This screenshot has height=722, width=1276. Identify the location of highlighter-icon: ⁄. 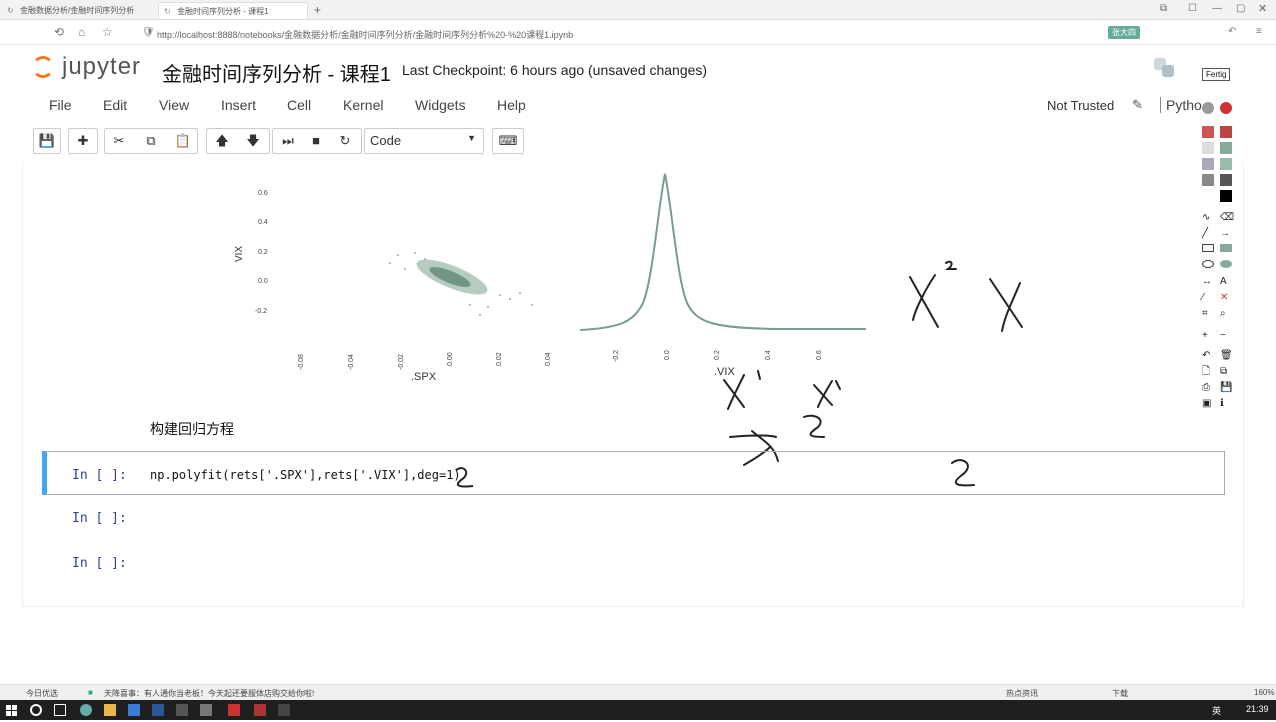
(1208, 298).